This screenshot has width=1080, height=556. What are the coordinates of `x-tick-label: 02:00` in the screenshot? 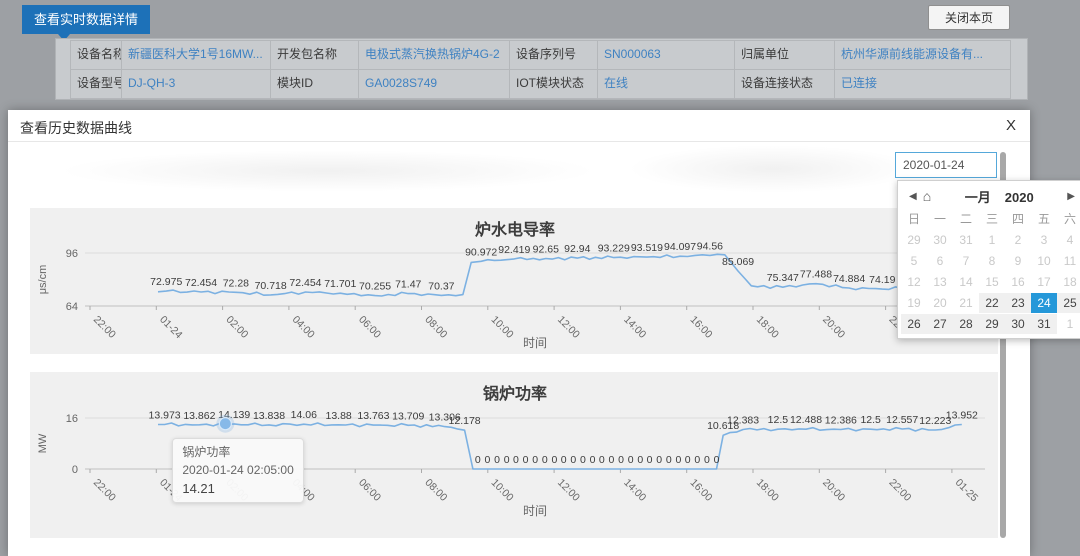 It's located at (236, 327).